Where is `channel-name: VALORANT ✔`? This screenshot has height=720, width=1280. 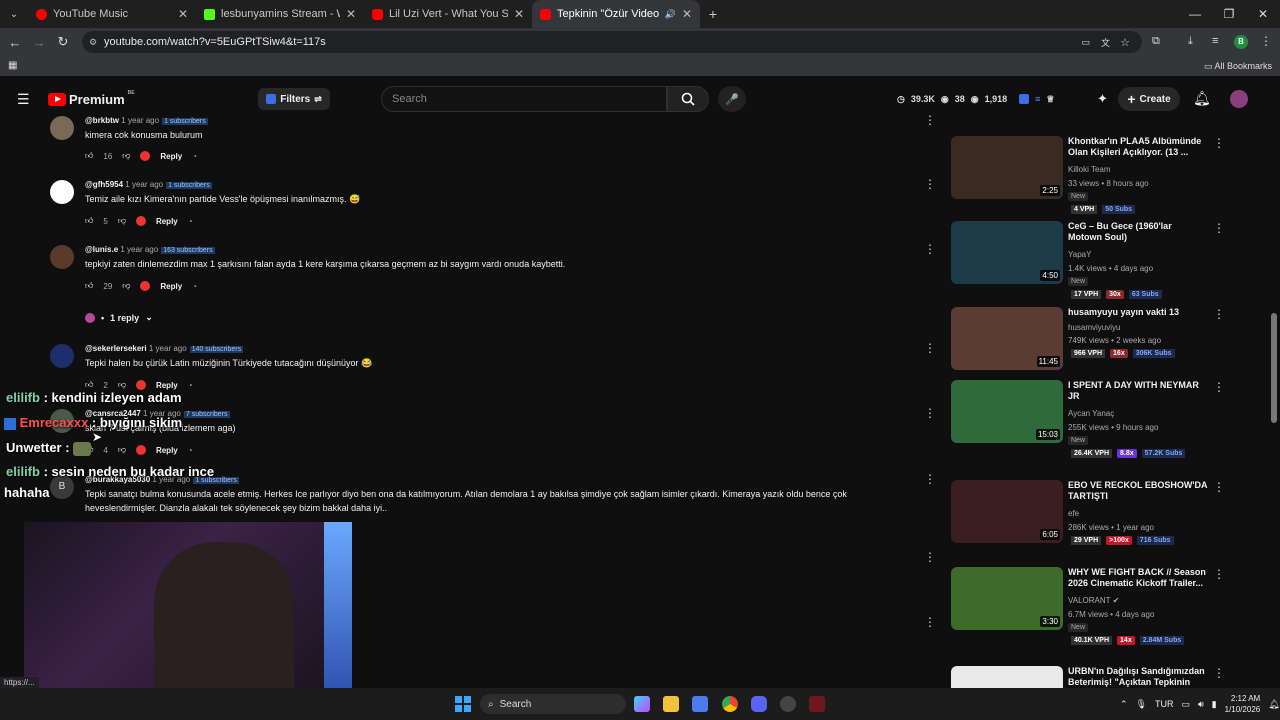 channel-name: VALORANT ✔ is located at coordinates (1093, 600).